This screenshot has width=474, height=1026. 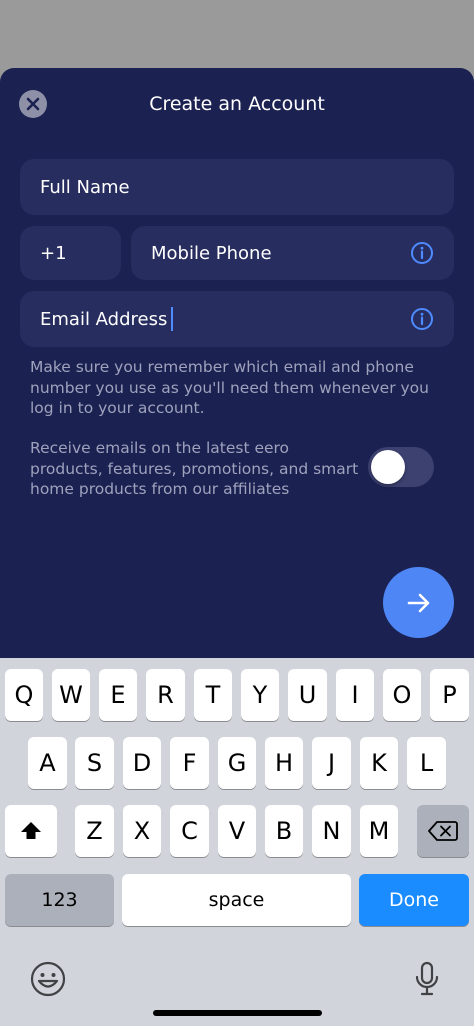 I want to click on key-j: J, so click(x=331, y=763).